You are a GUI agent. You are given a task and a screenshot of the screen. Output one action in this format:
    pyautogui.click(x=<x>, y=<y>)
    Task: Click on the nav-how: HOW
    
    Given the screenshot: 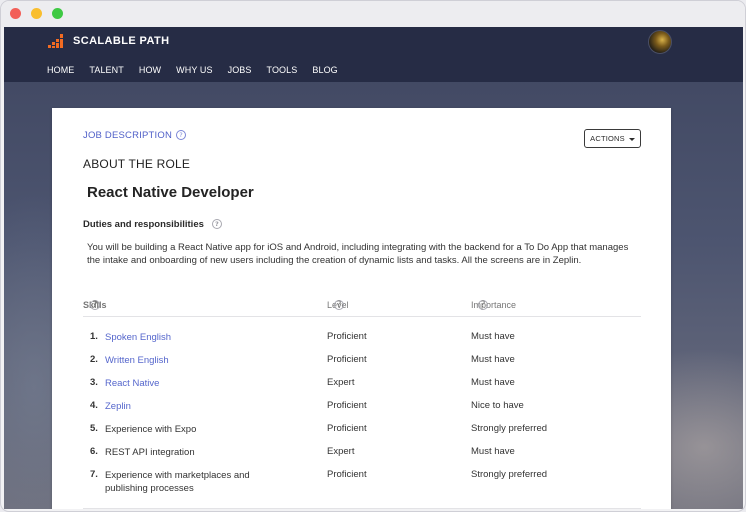 What is the action you would take?
    pyautogui.click(x=150, y=72)
    